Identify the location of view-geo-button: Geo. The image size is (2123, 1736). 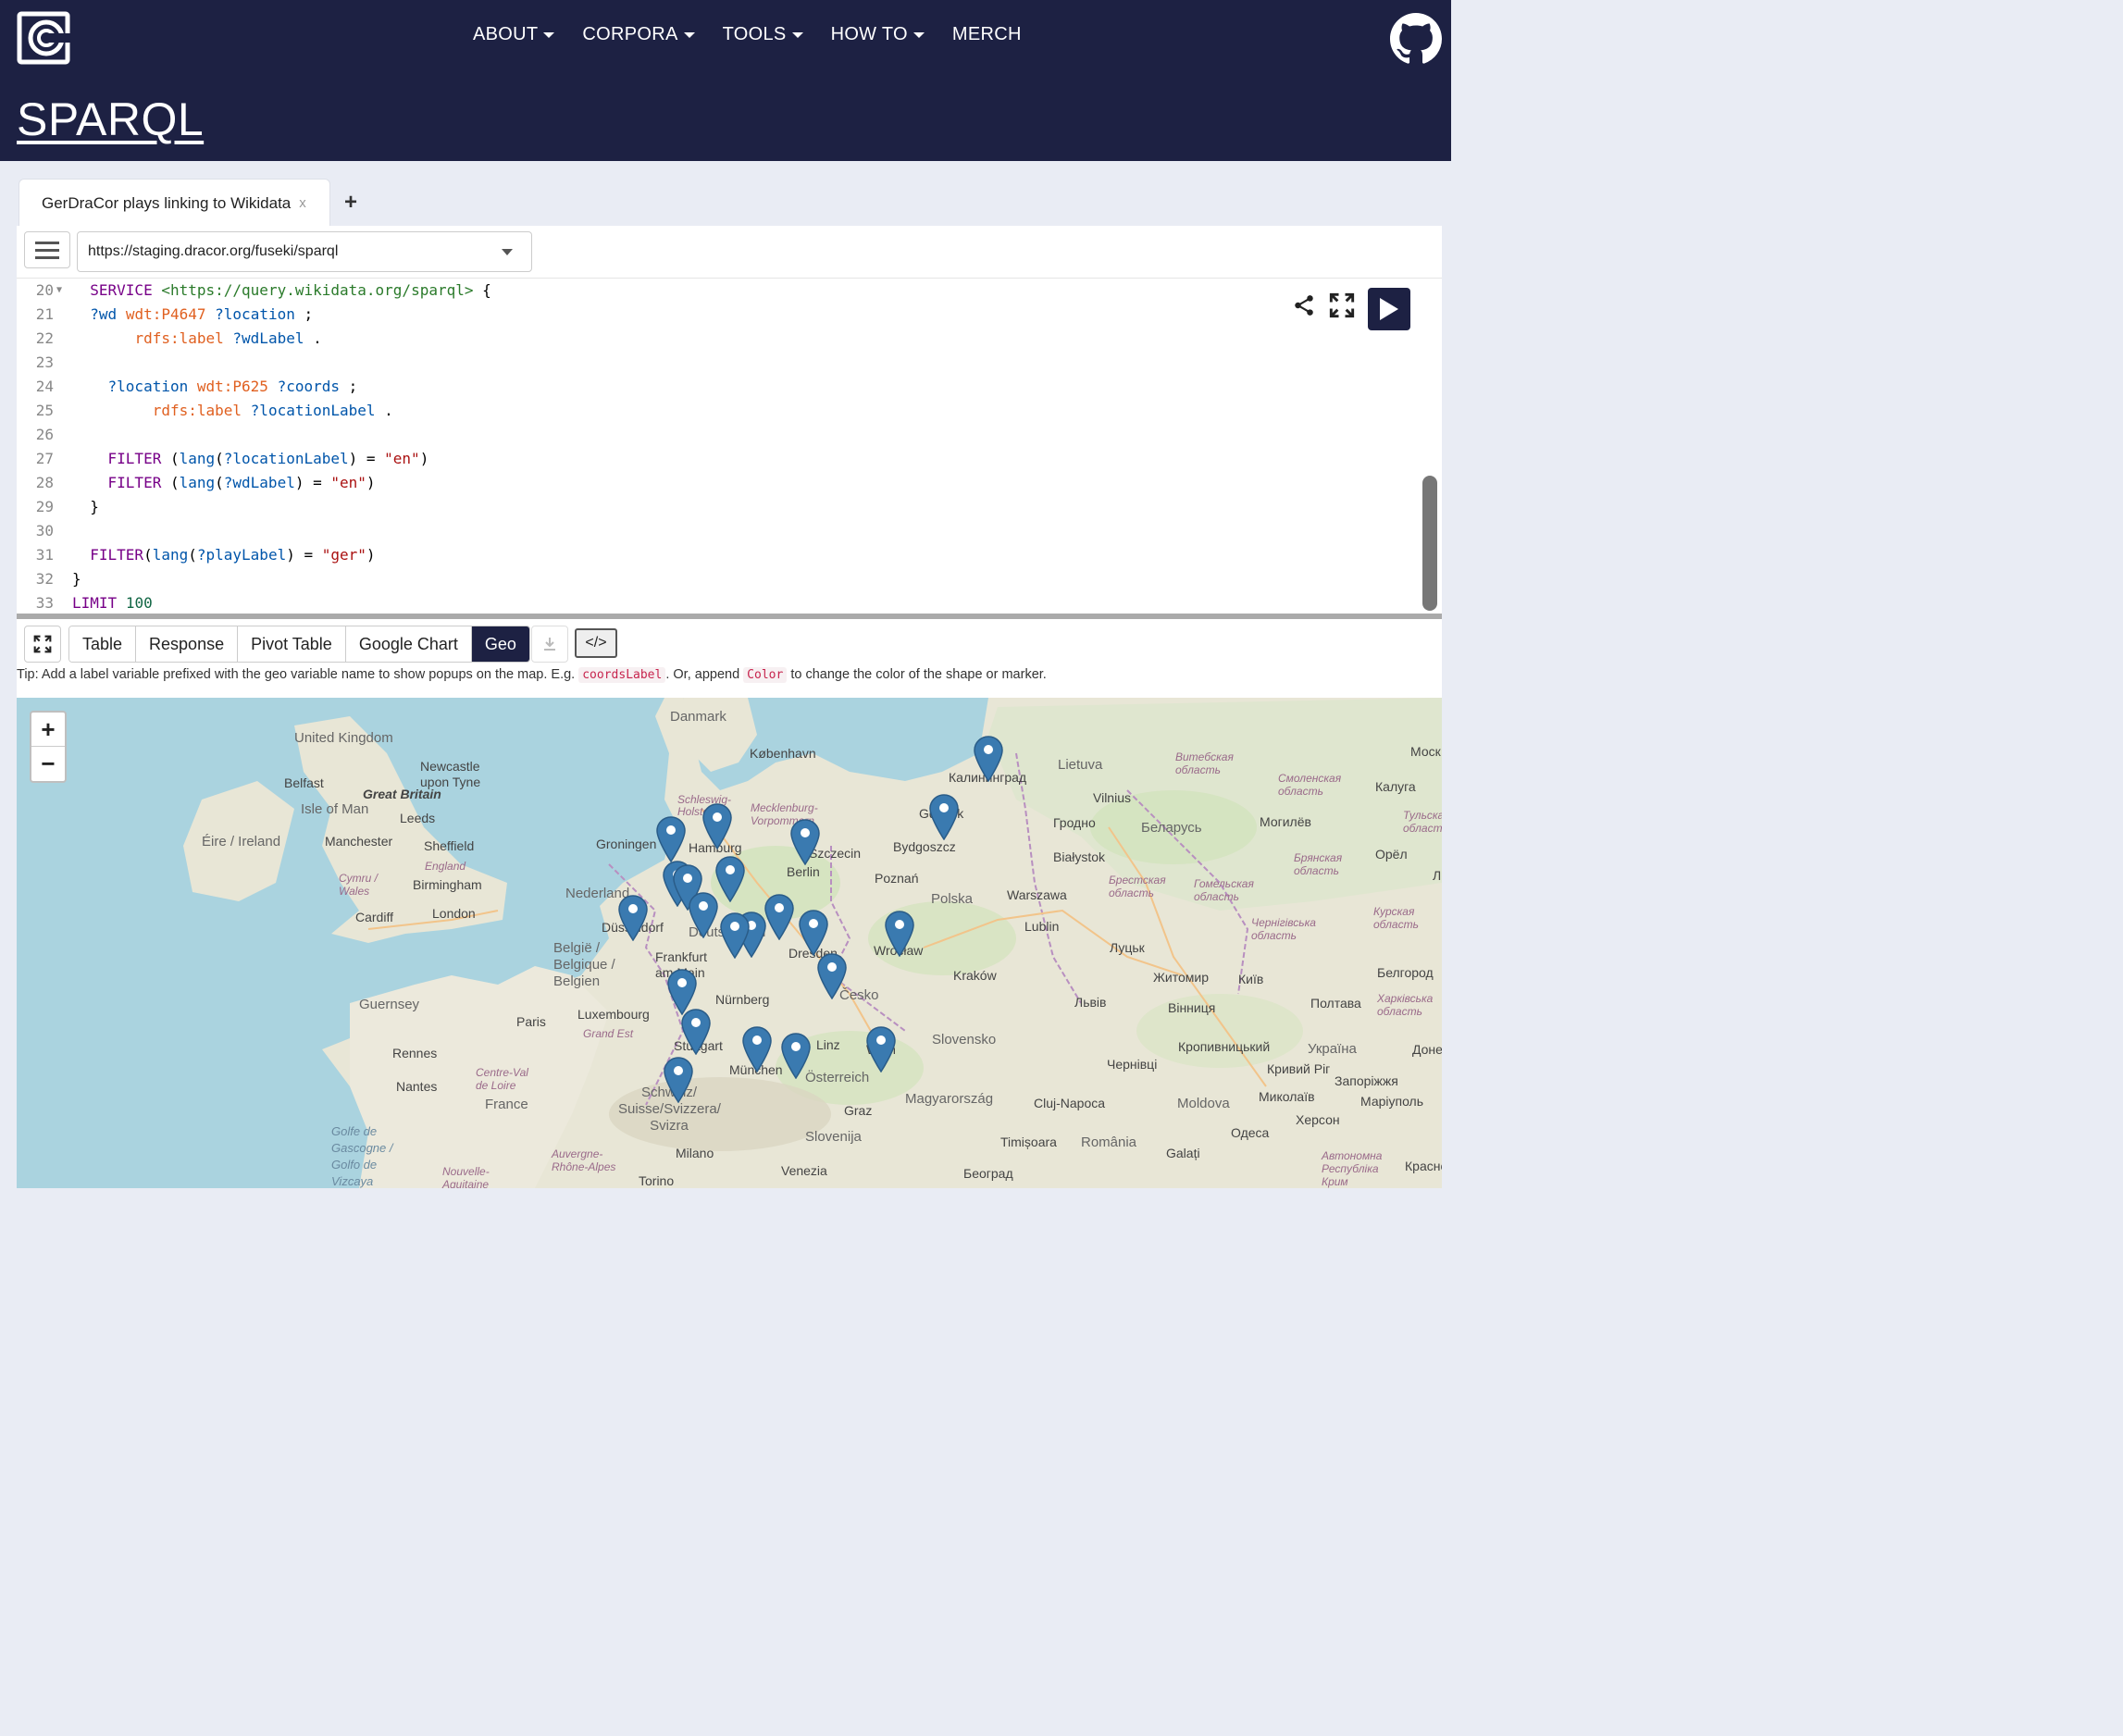
(500, 644).